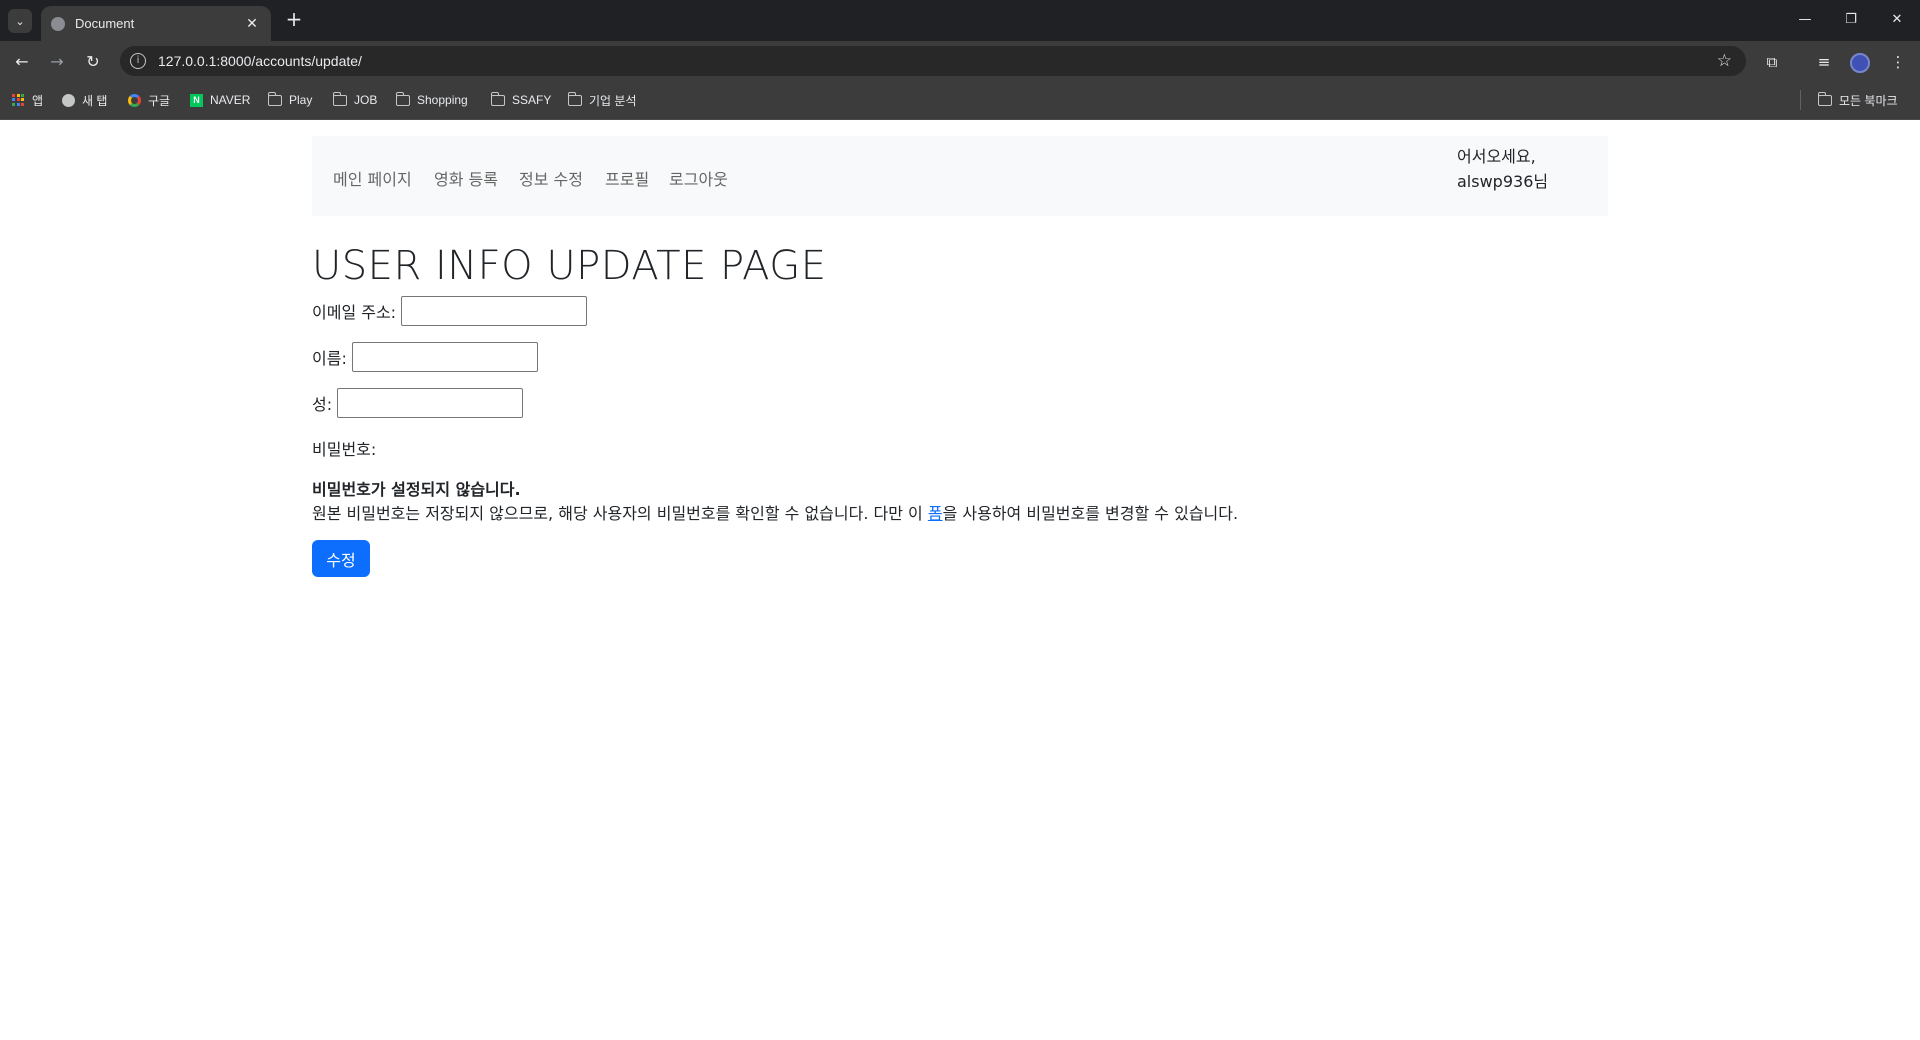 Image resolution: width=1920 pixels, height=1040 pixels. Describe the element at coordinates (698, 178) in the screenshot. I see `nav-link-logout: 로그아웃` at that location.